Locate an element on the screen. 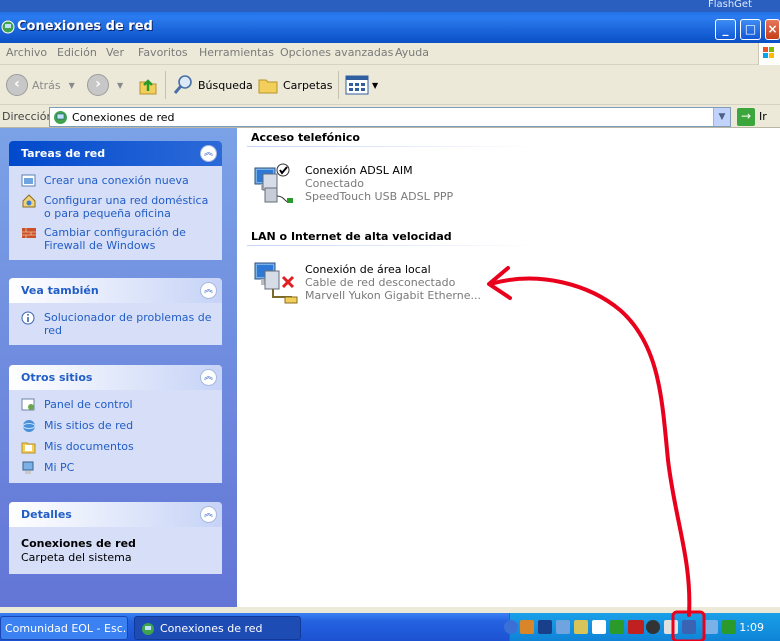 Image resolution: width=780 pixels, height=641 pixels. menu-opciones-avanzadas: Opciones avanzadas is located at coordinates (336, 52).